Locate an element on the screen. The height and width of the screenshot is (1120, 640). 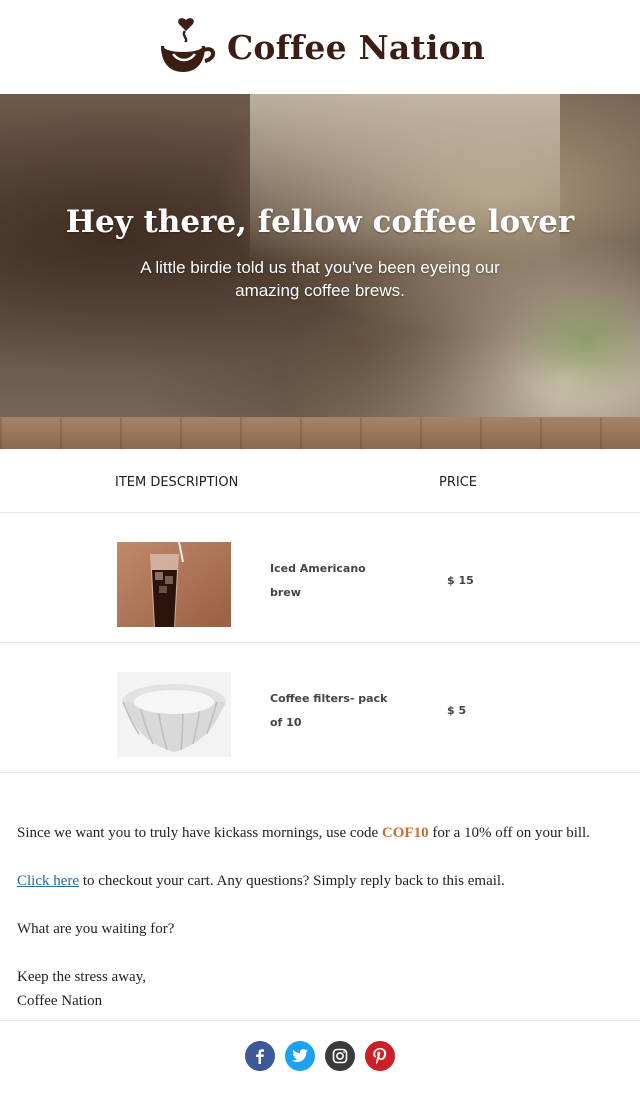
wooden-table-image is located at coordinates (320, 433).